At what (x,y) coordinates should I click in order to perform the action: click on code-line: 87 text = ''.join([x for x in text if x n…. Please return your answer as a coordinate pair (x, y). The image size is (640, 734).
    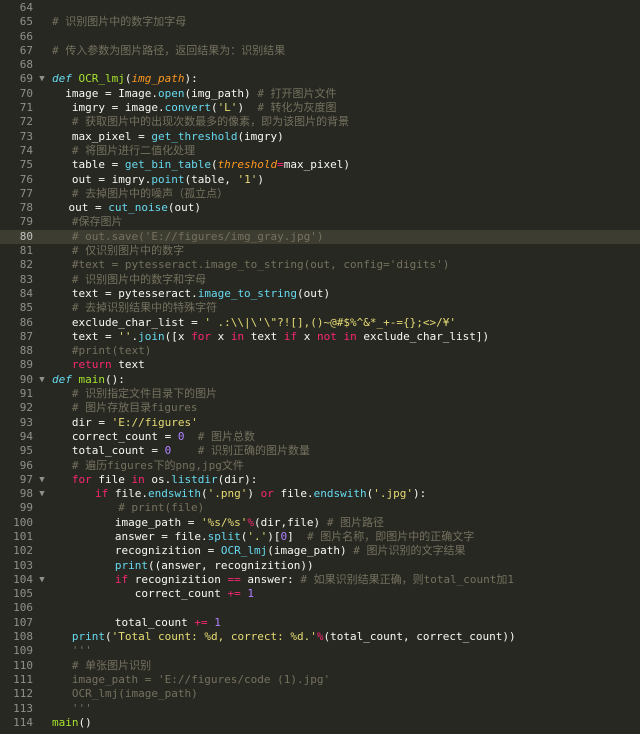
    Looking at the image, I should click on (320, 337).